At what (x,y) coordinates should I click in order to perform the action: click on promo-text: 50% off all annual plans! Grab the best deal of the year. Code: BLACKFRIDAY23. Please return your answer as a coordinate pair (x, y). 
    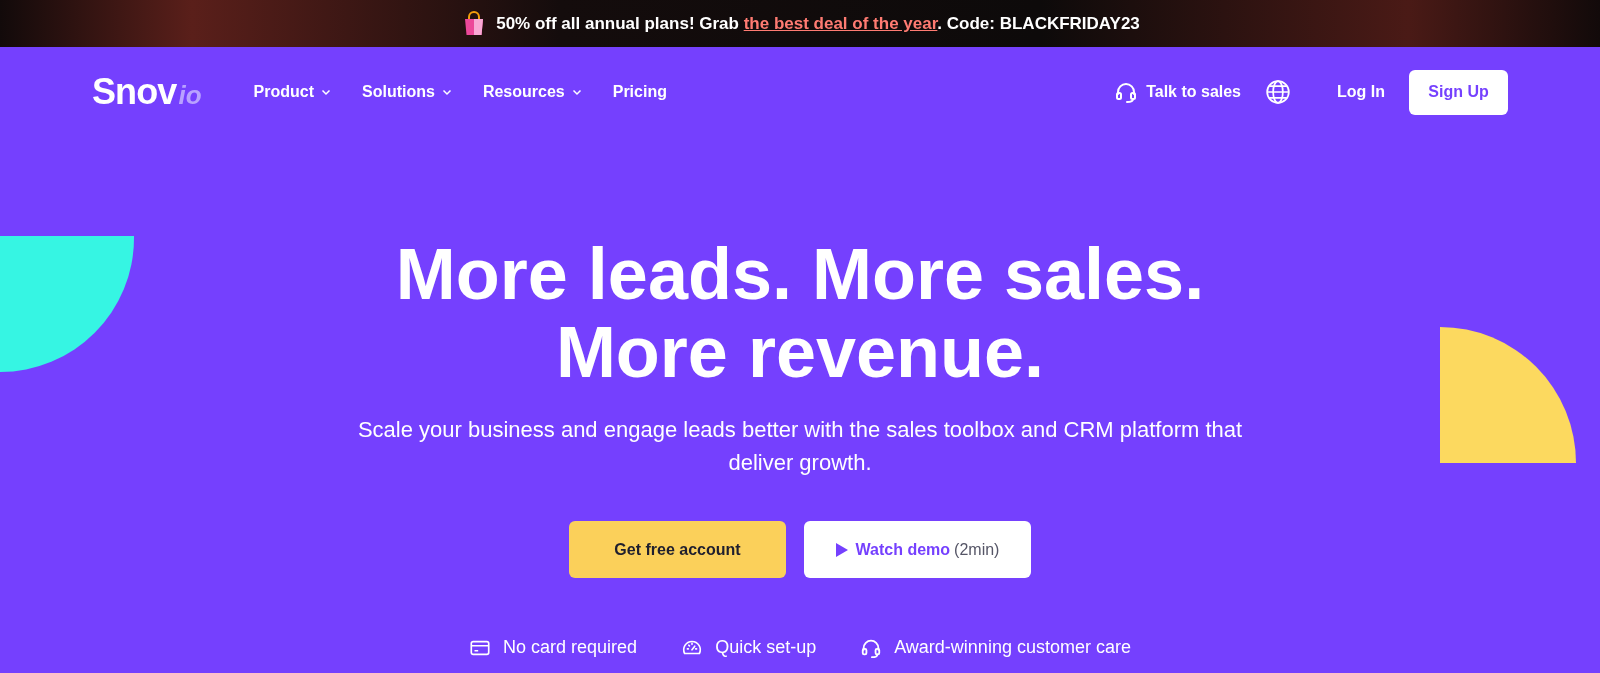
    Looking at the image, I should click on (818, 23).